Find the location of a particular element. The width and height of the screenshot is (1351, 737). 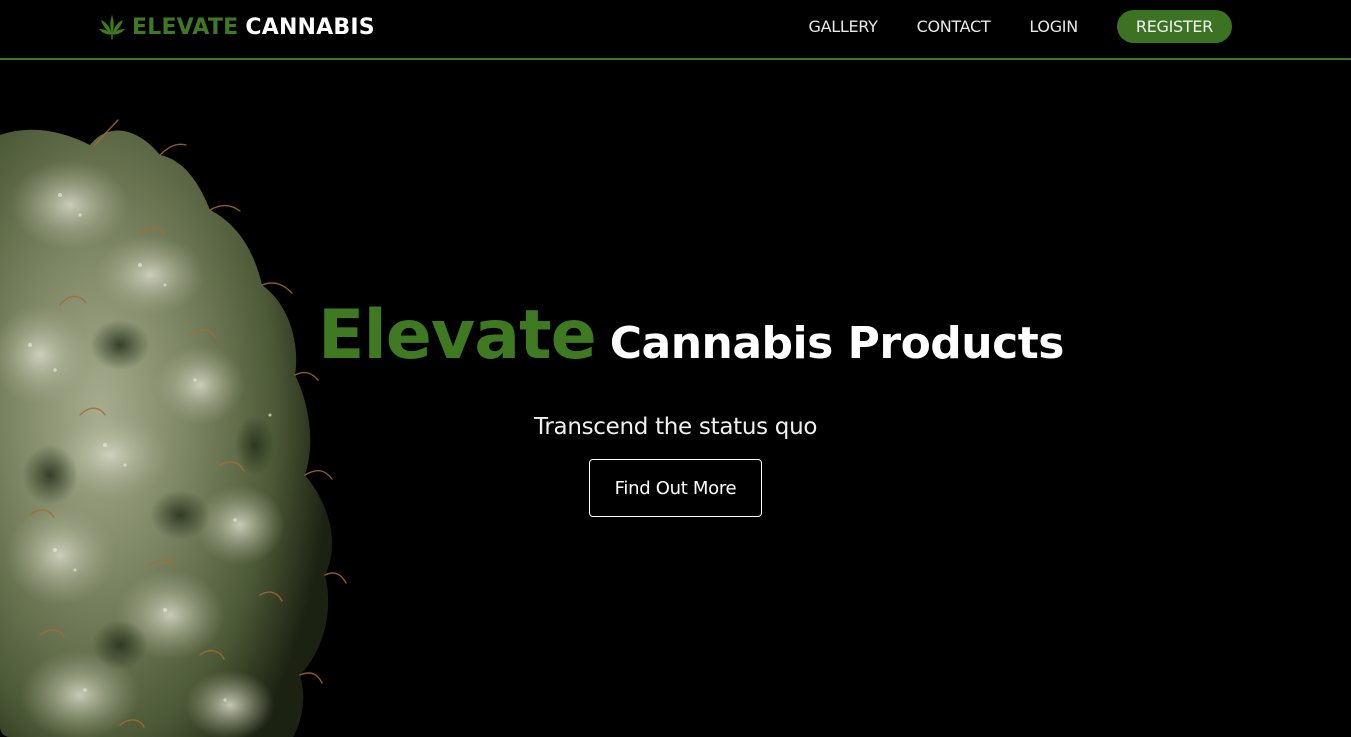

hero-title-accent: Elevate is located at coordinates (457, 335).